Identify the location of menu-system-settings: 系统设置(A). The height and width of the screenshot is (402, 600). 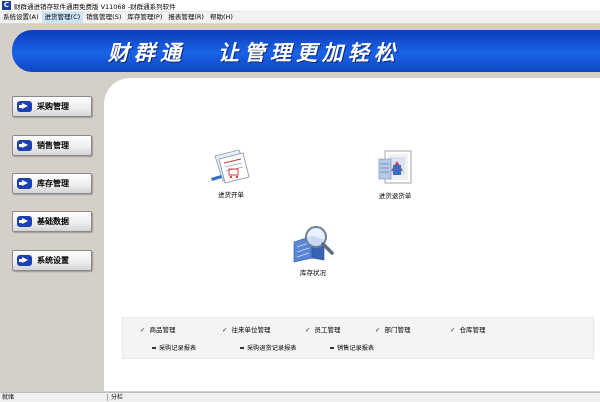
(21, 17).